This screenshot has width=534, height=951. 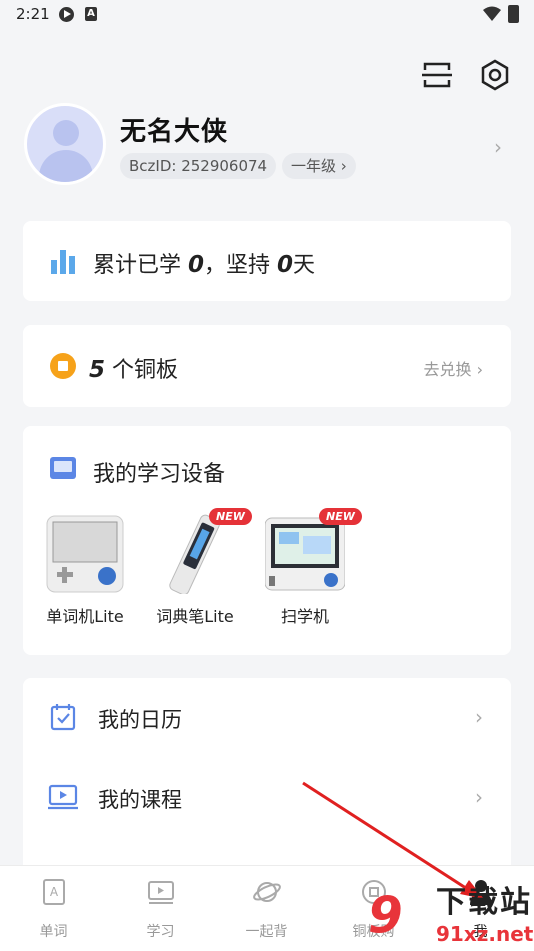 I want to click on watermark-logo: 9 下载站 91xz.net, so click(x=451, y=917).